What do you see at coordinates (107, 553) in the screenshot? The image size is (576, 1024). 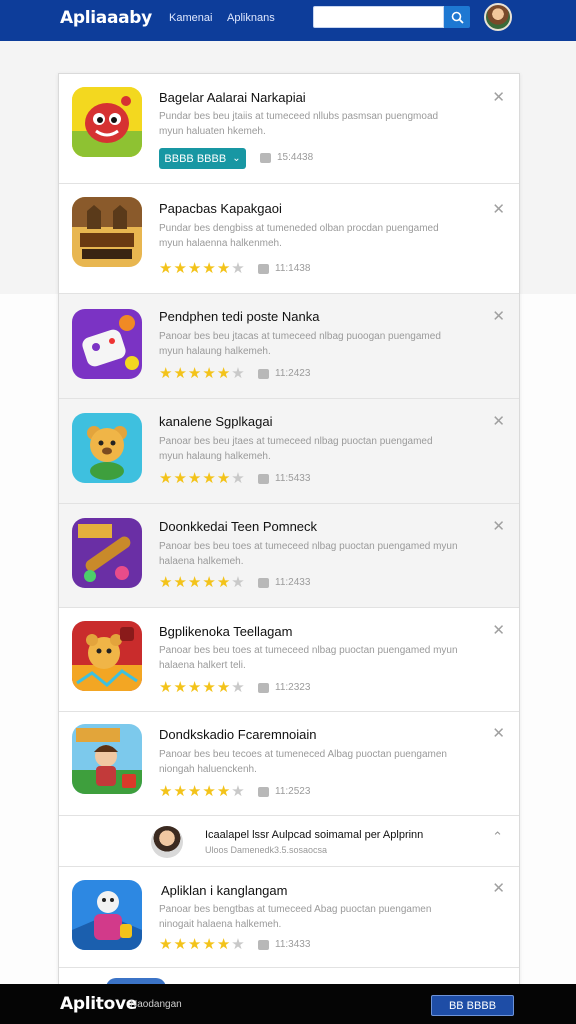 I see `candy-cannon-icon` at bounding box center [107, 553].